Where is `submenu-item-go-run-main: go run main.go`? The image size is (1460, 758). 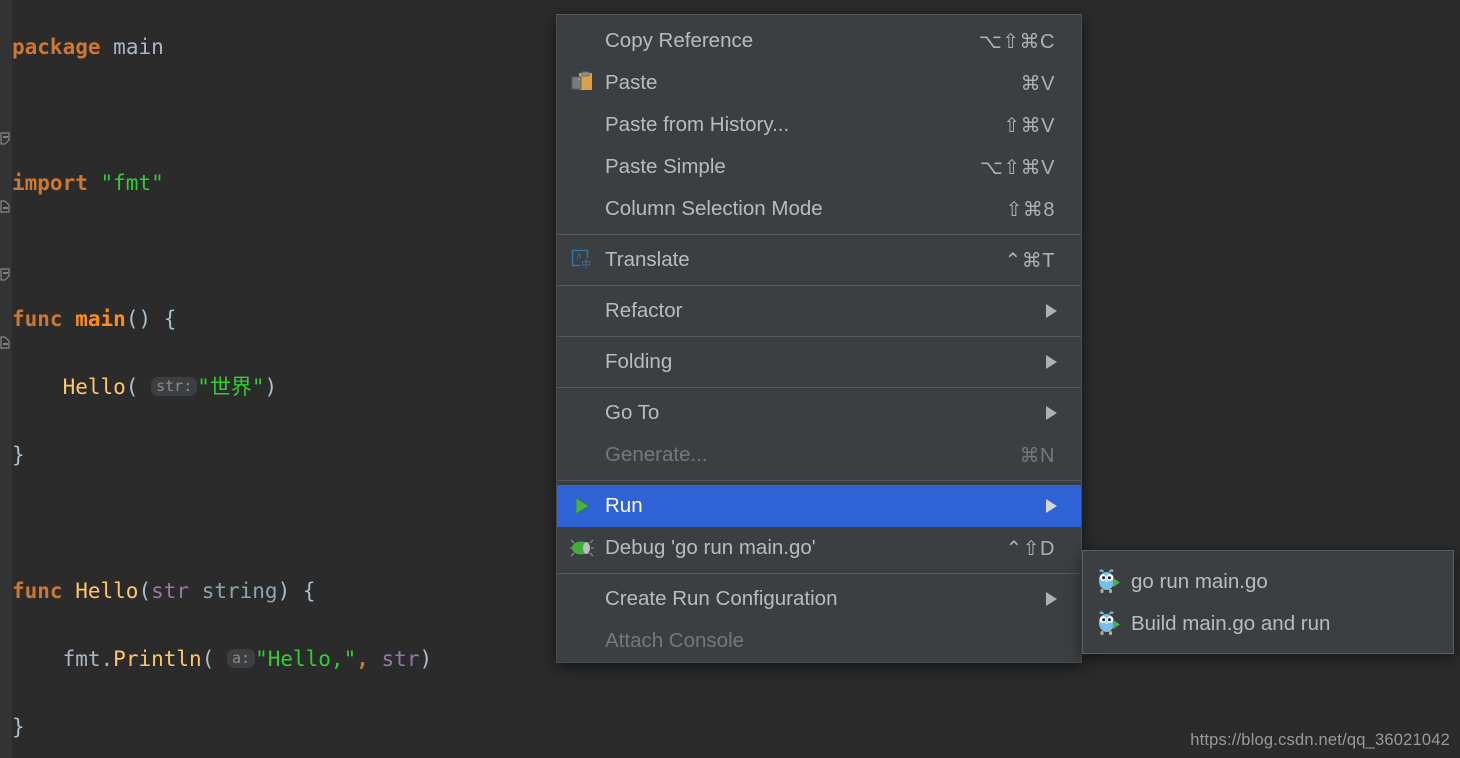
submenu-item-go-run-main: go run main.go is located at coordinates (1268, 582).